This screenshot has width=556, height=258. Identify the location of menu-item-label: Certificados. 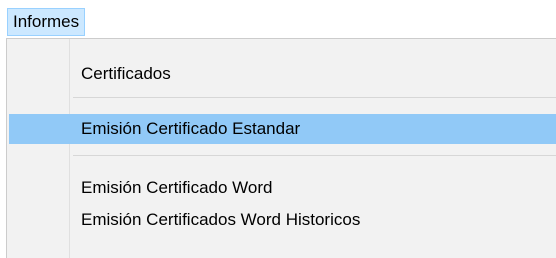
(126, 73).